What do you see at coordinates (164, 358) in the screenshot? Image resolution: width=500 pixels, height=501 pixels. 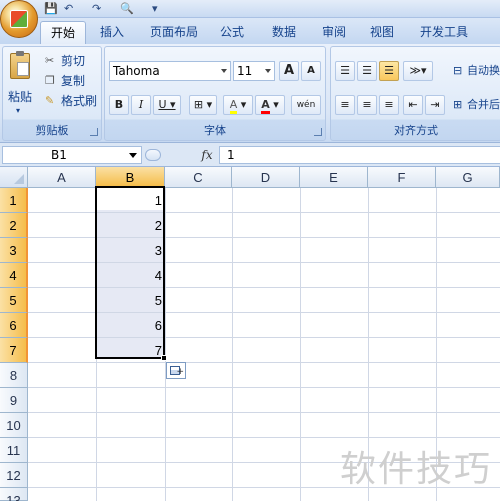 I see `fill-handle` at bounding box center [164, 358].